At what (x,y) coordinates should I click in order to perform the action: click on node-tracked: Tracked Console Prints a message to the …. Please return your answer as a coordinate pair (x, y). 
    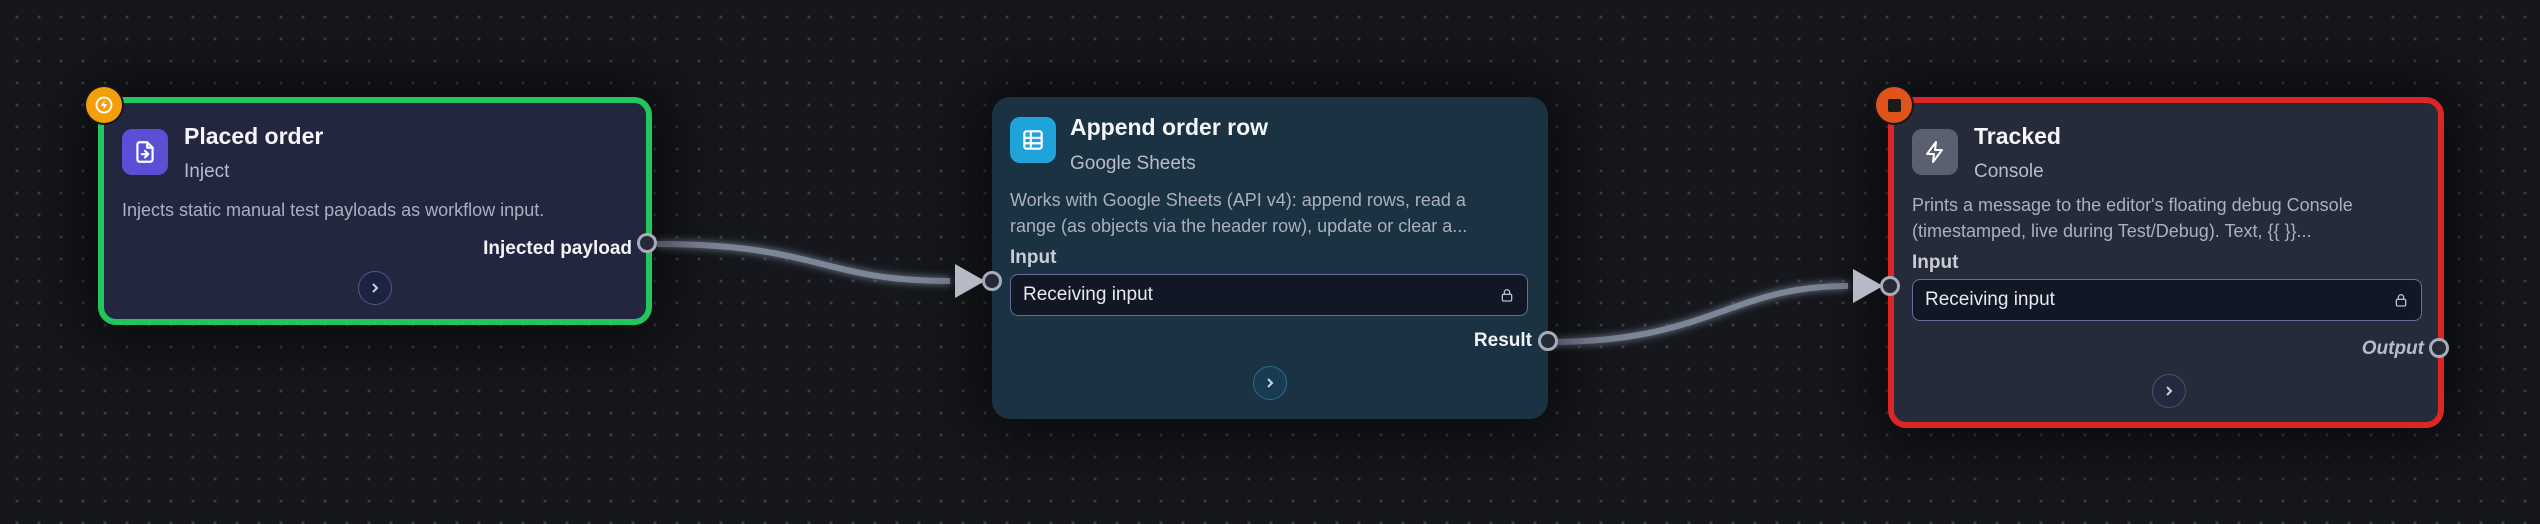
    Looking at the image, I should click on (2166, 262).